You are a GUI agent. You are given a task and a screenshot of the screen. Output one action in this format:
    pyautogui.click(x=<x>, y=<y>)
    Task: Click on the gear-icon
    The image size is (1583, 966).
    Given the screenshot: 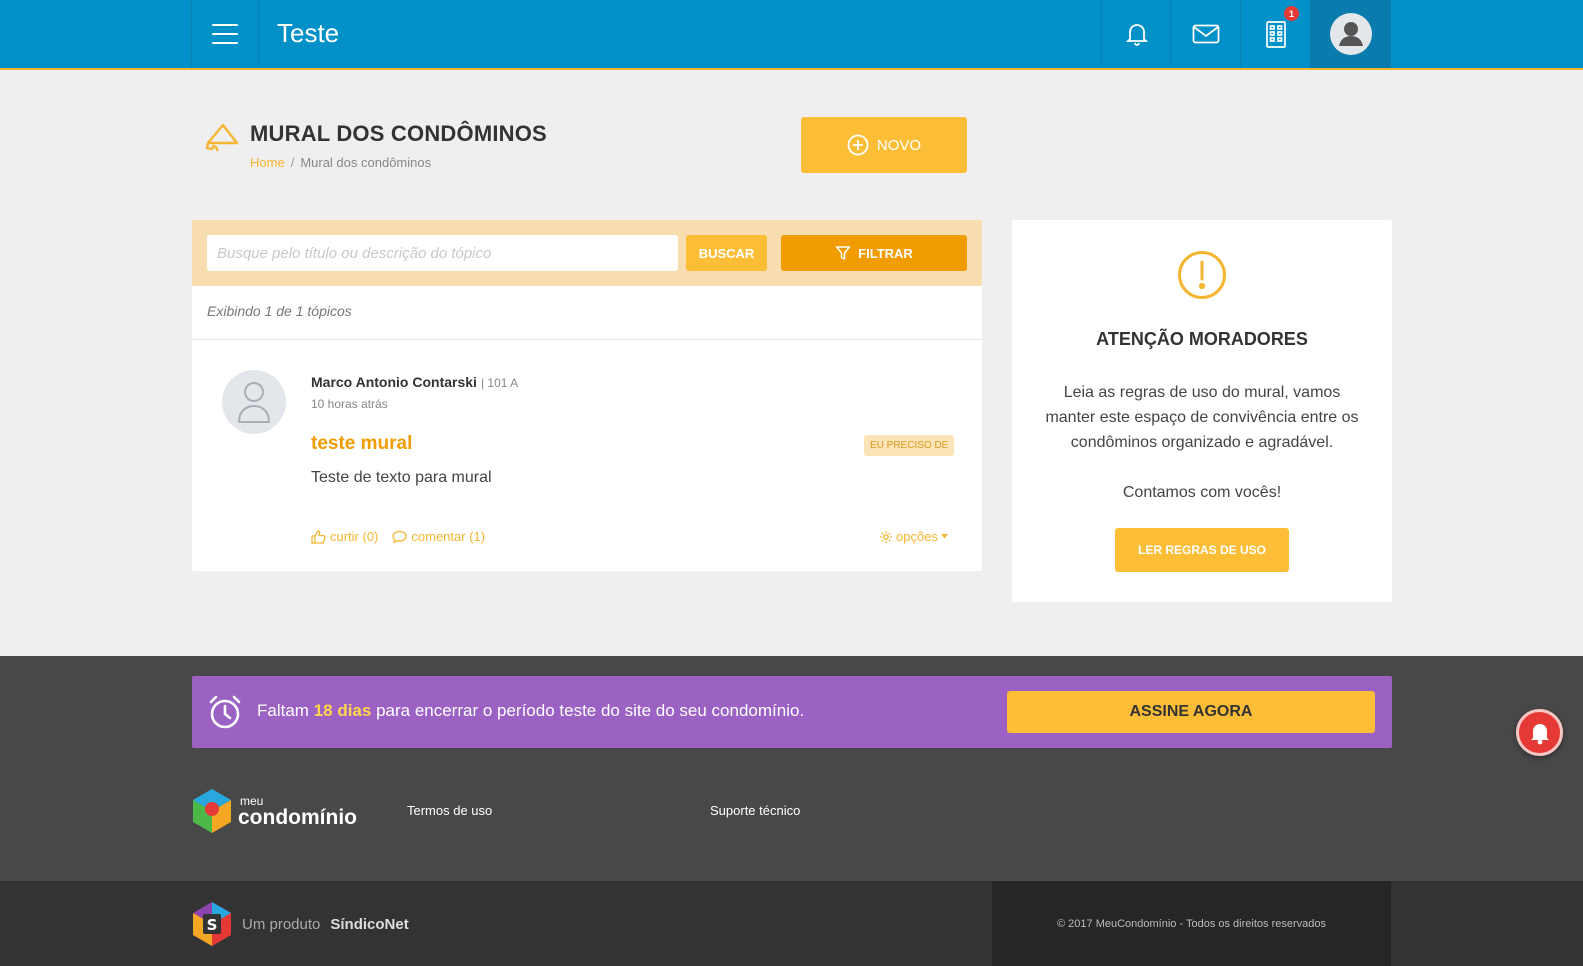 What is the action you would take?
    pyautogui.click(x=886, y=536)
    